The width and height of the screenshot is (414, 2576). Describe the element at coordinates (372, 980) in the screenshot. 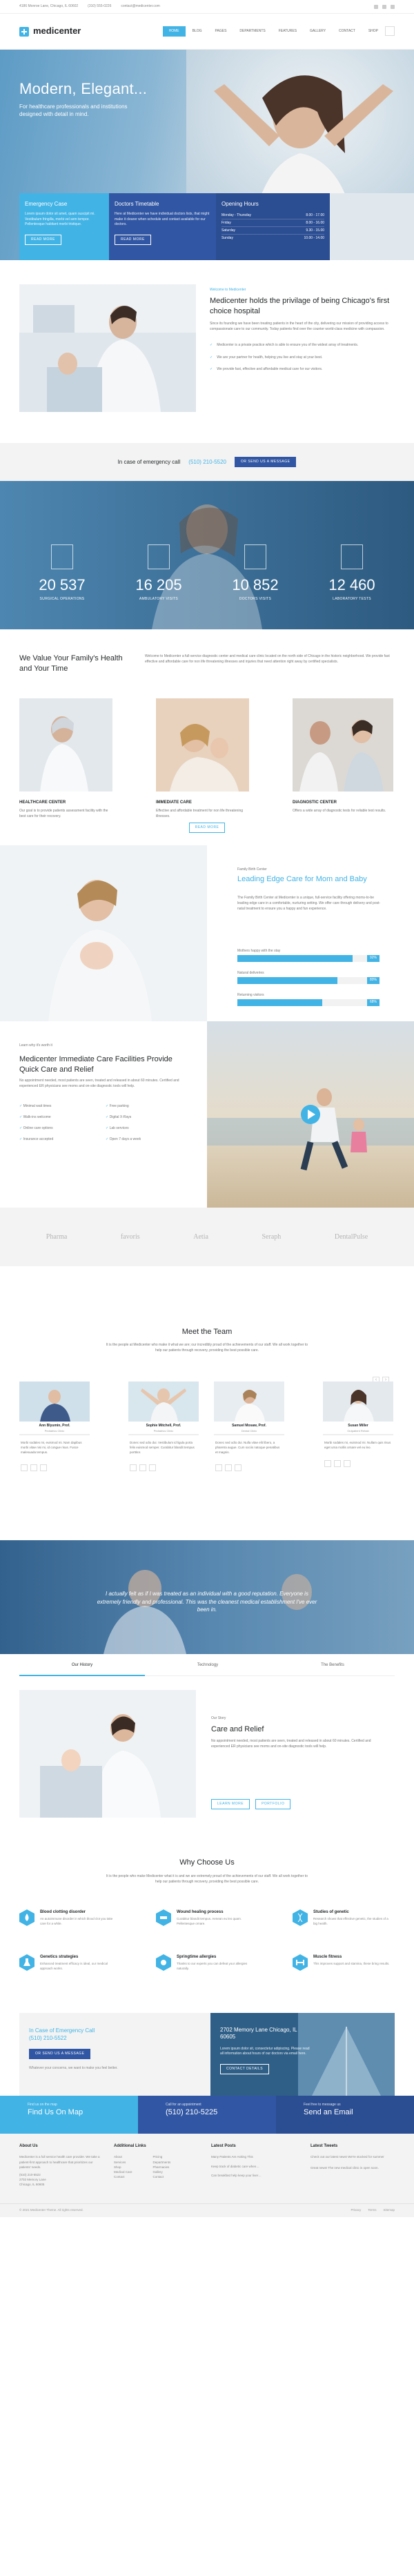

I see `progress-value: 80%` at that location.